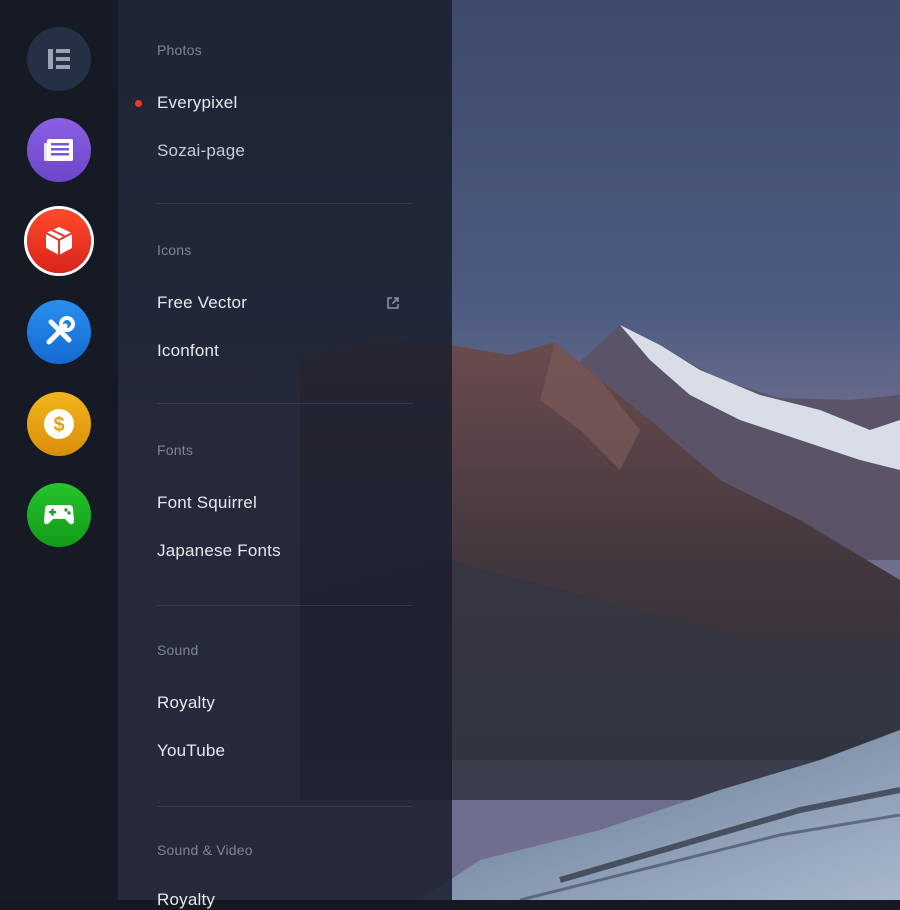 Image resolution: width=900 pixels, height=910 pixels. Describe the element at coordinates (174, 250) in the screenshot. I see `section-label-icons: Icons` at that location.